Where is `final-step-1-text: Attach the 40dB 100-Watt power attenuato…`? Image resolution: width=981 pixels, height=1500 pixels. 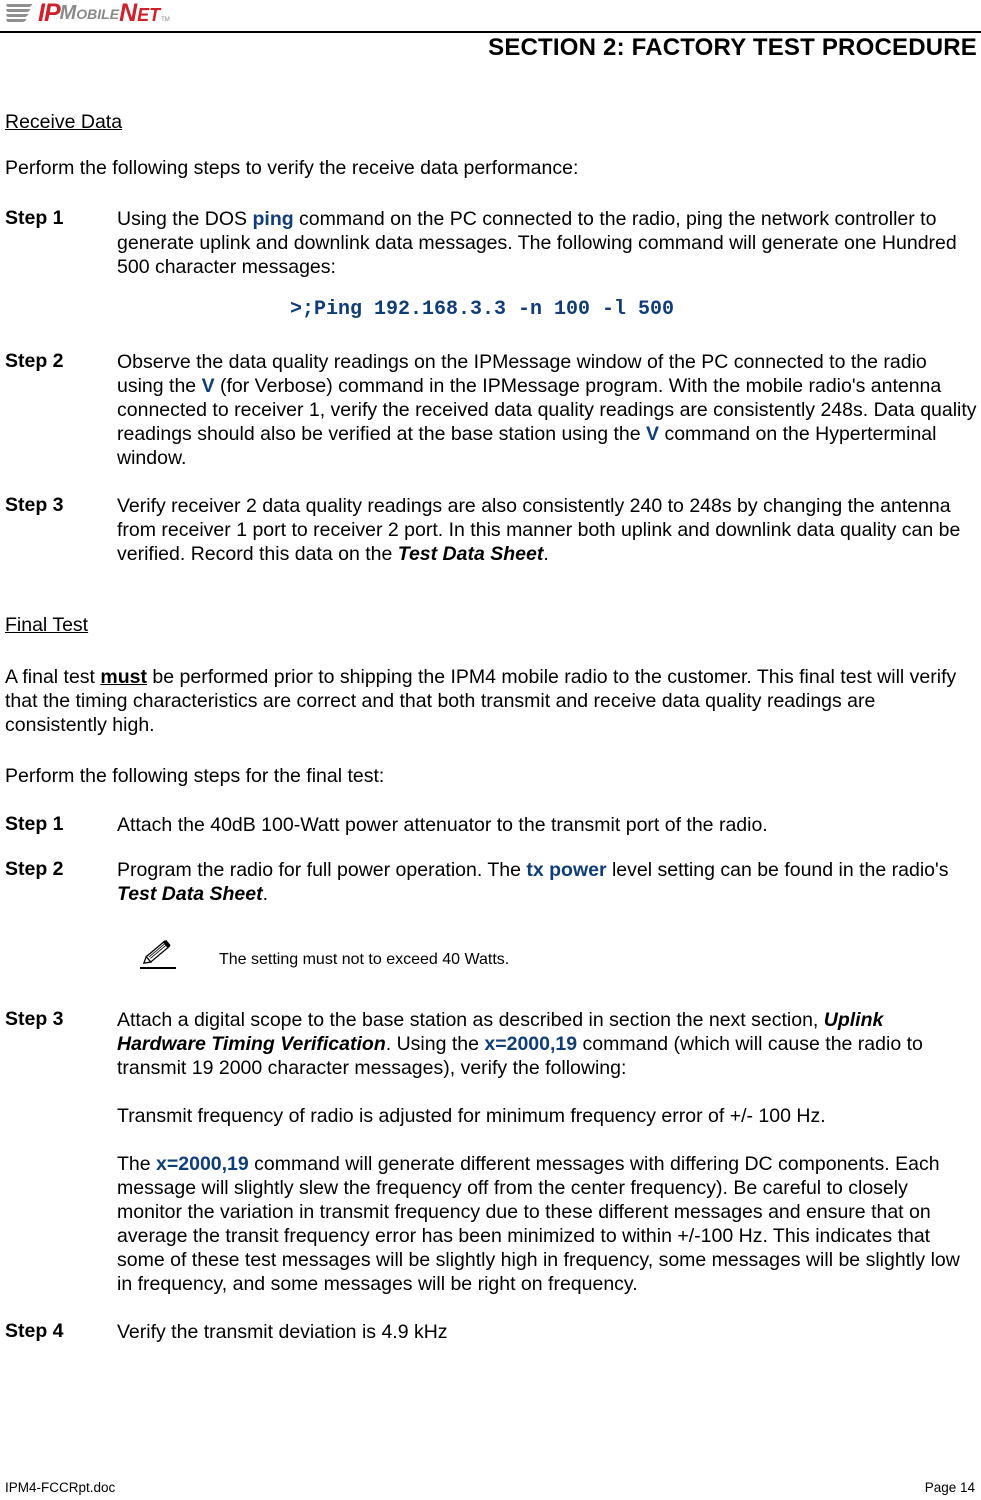
final-step-1-text: Attach the 40dB 100-Watt power attenuato… is located at coordinates (442, 825).